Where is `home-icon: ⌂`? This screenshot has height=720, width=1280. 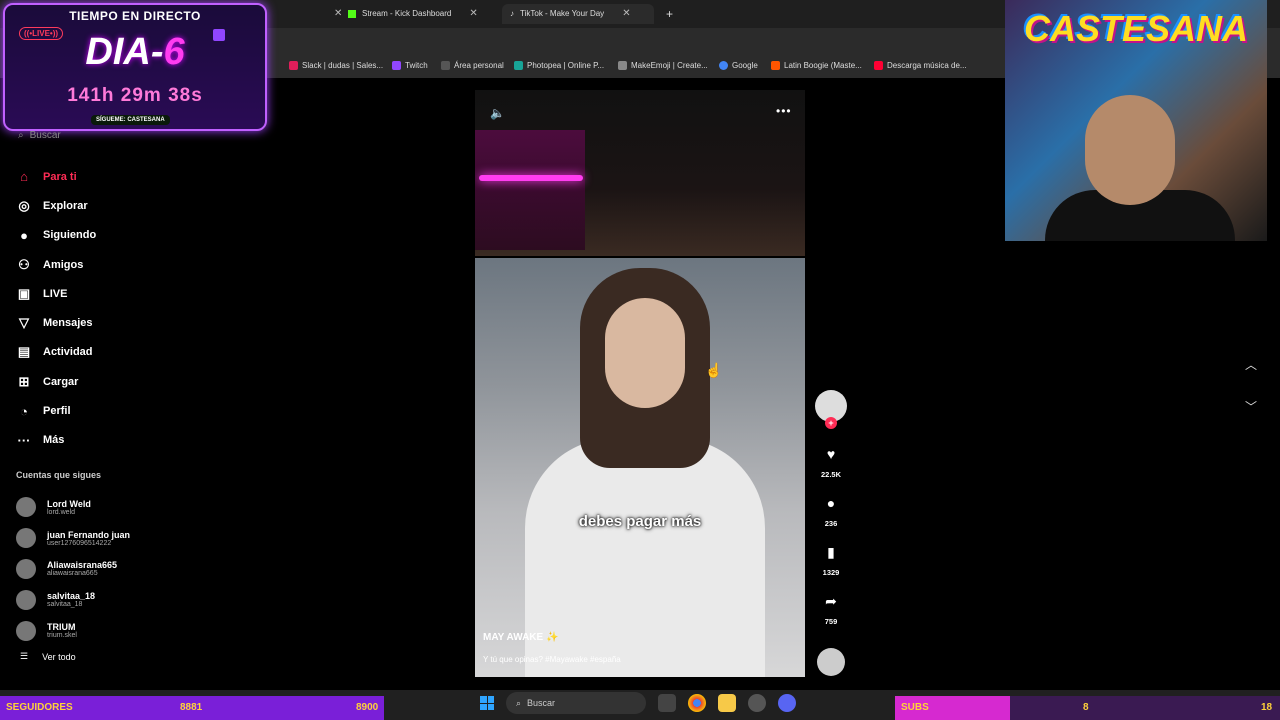
home-icon: ⌂ is located at coordinates (24, 177).